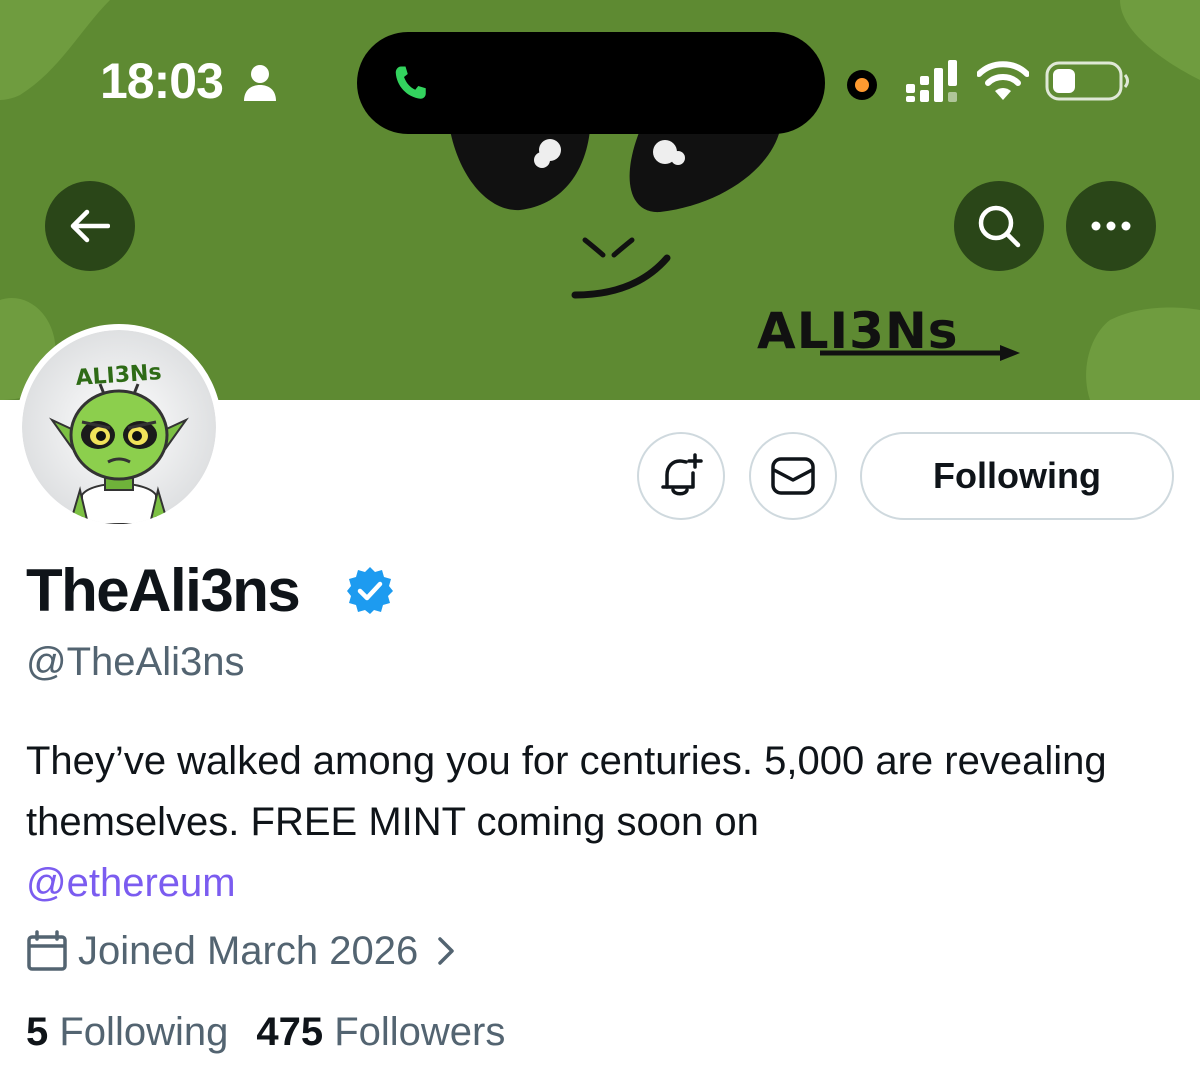 The width and height of the screenshot is (1200, 1075). I want to click on profile-display-name: TheAli3ns, so click(163, 590).